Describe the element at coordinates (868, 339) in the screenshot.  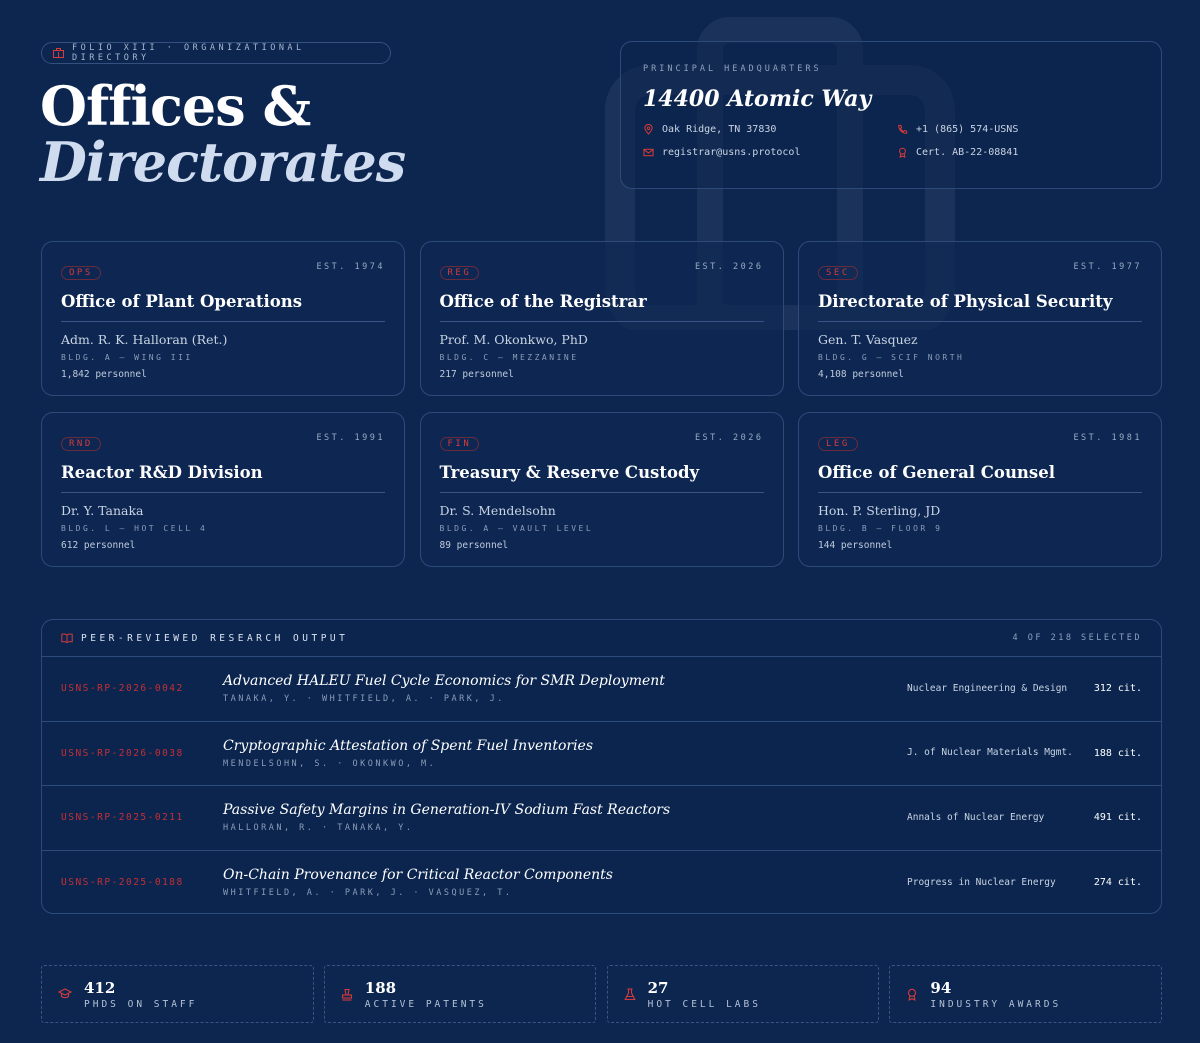
I see `office-head: Gen. T. Vasquez` at that location.